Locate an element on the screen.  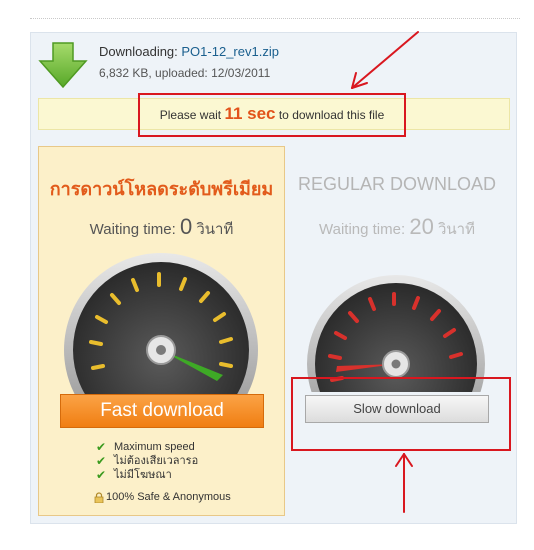
annotation-arrows is located at coordinates (385, 272).